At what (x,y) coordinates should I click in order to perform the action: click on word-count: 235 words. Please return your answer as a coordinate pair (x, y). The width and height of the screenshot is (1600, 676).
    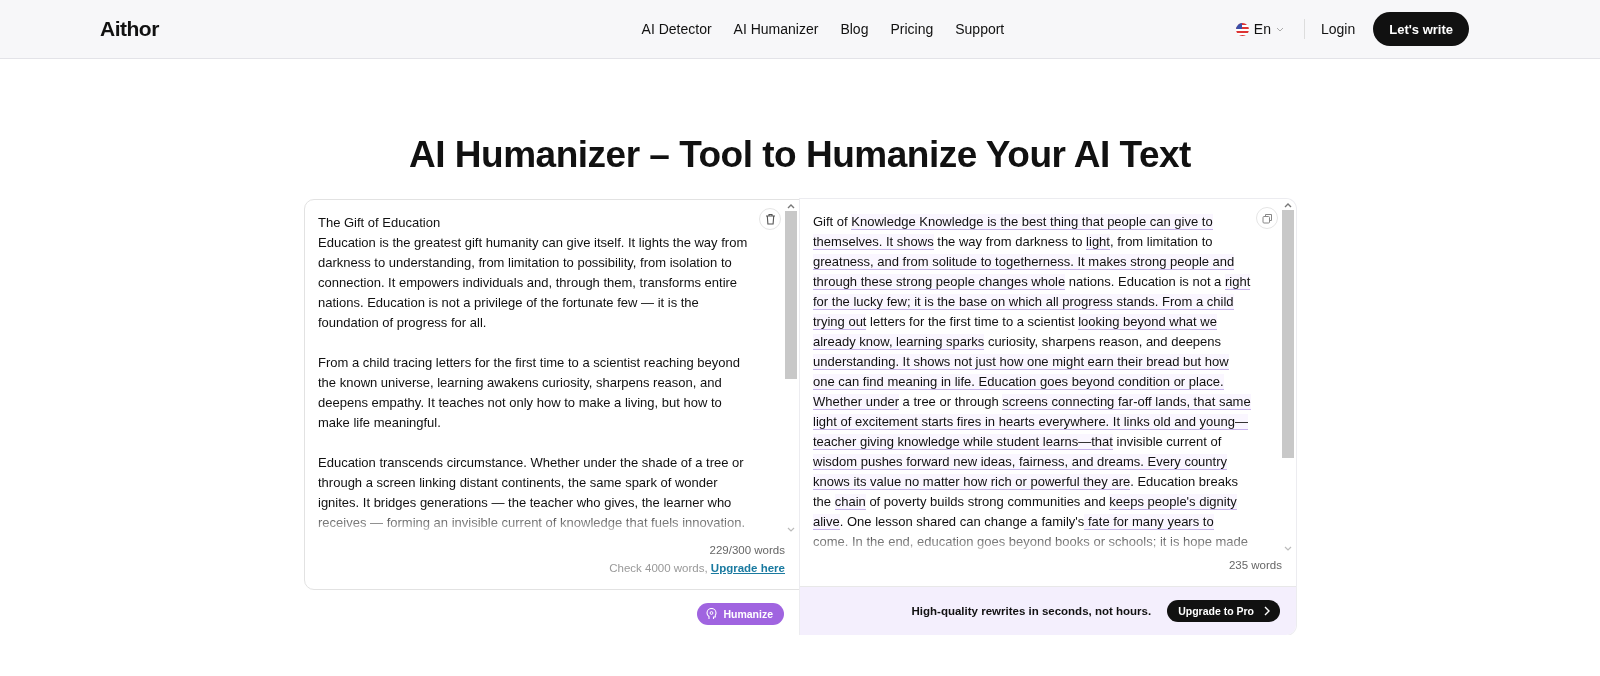
    Looking at the image, I should click on (1255, 565).